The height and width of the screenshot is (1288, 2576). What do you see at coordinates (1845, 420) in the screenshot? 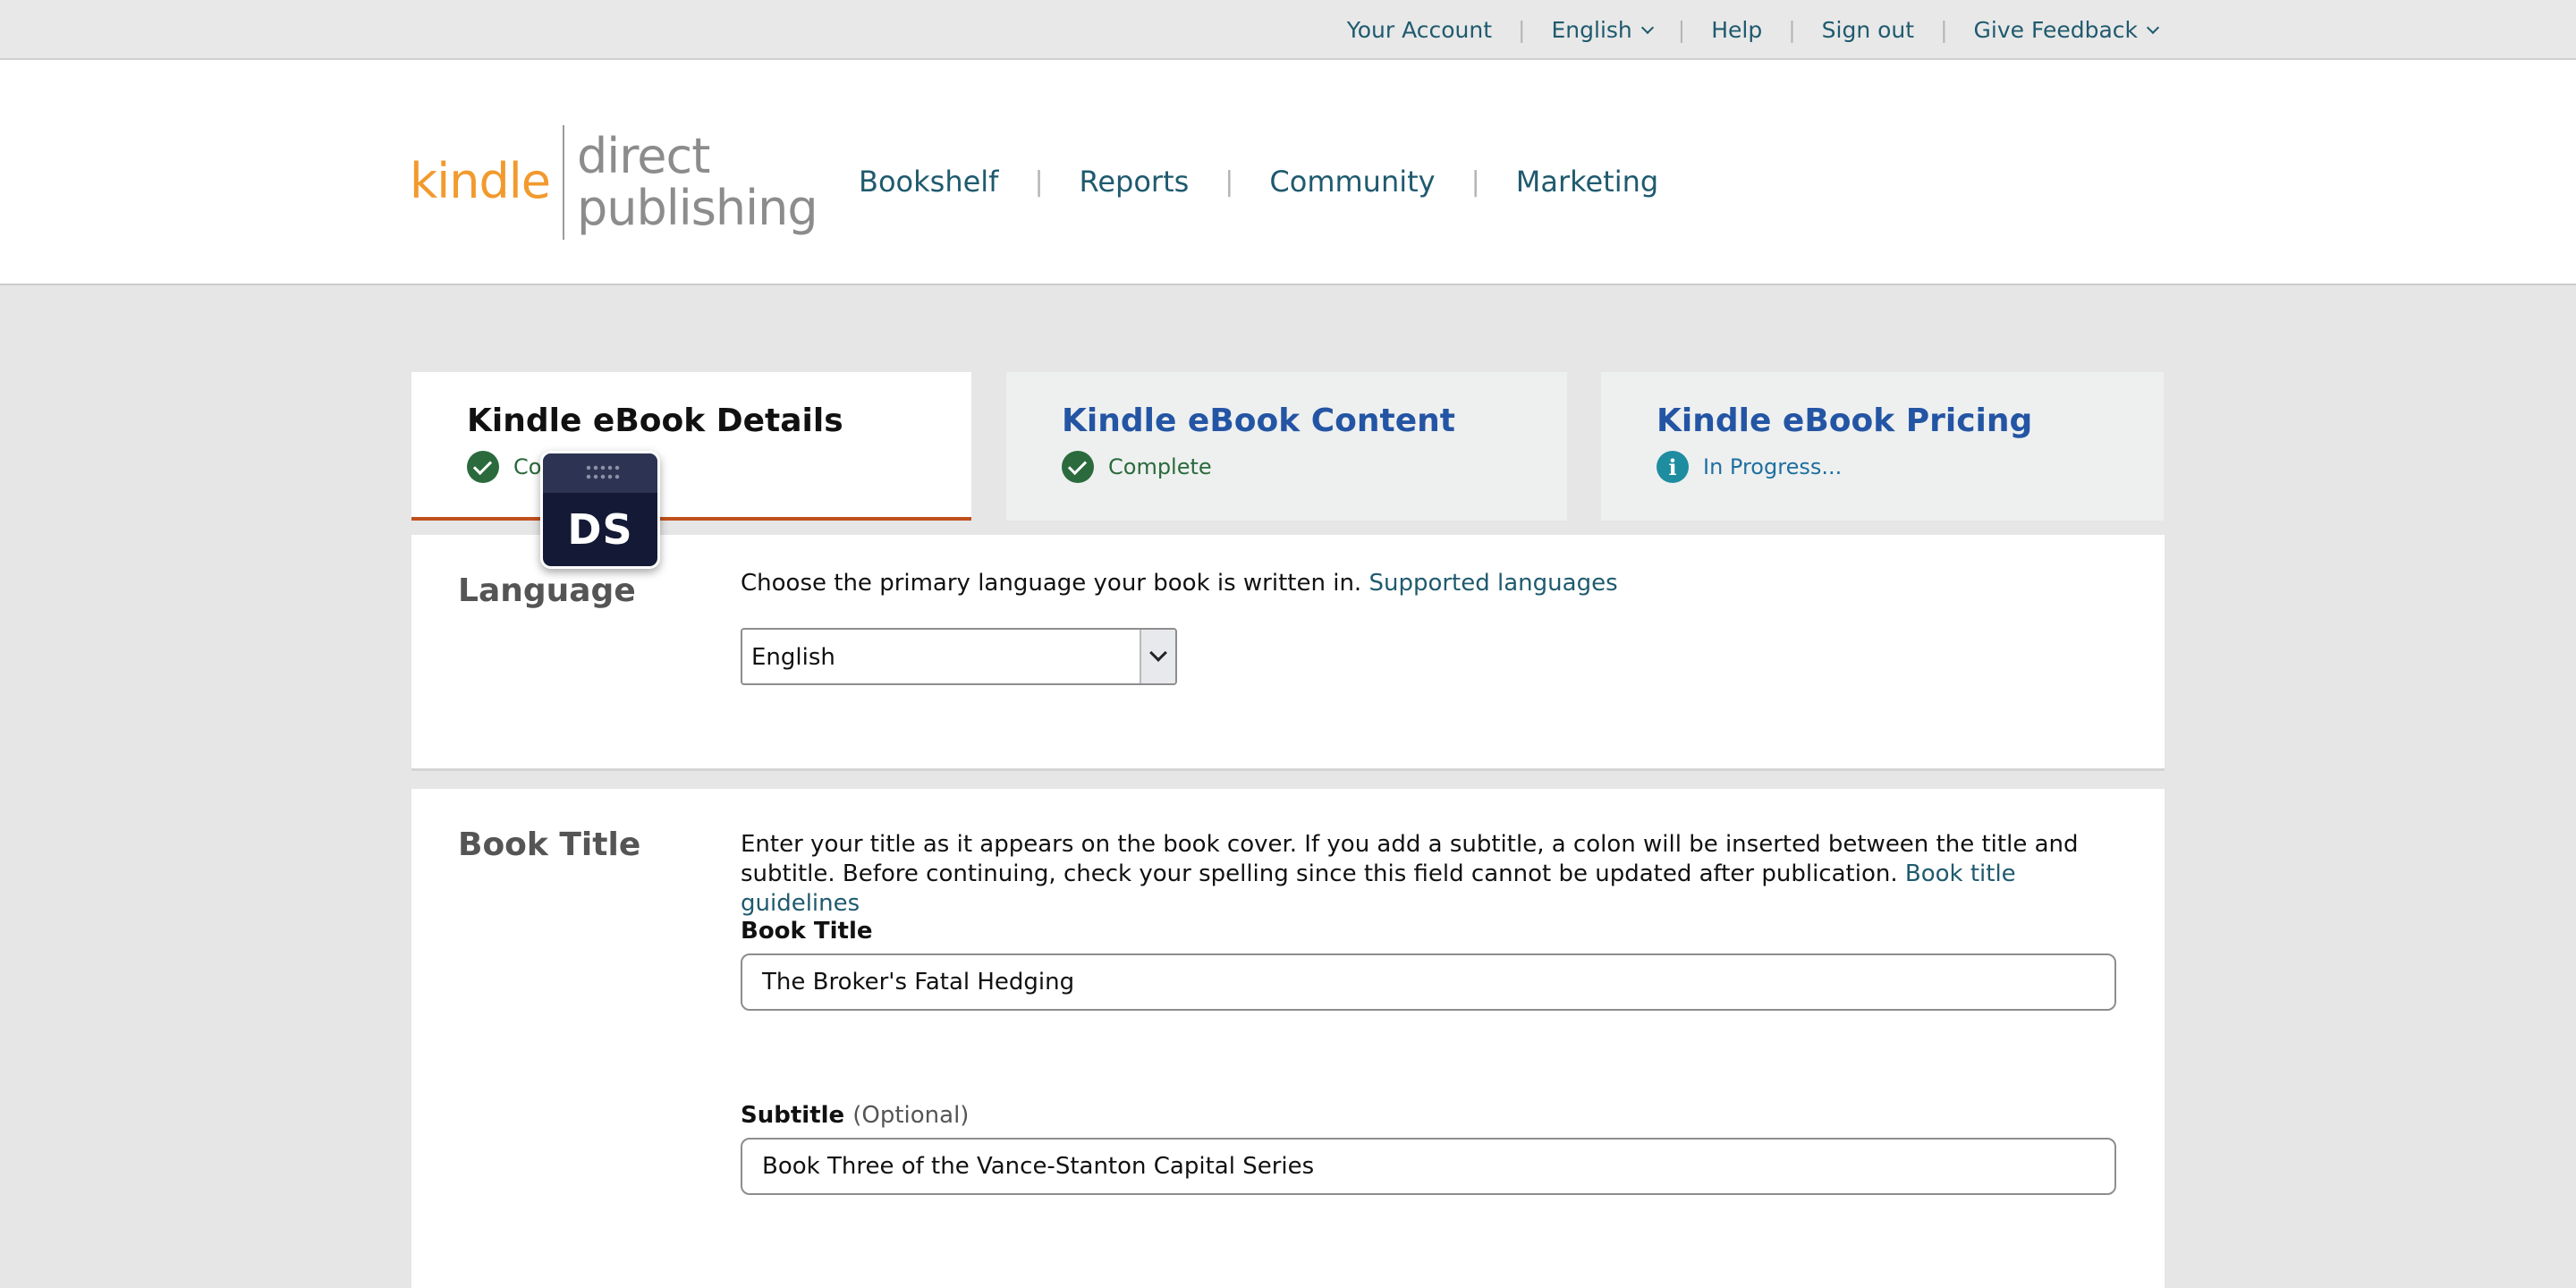
I see `tab-title: Kindle eBook Pricing` at bounding box center [1845, 420].